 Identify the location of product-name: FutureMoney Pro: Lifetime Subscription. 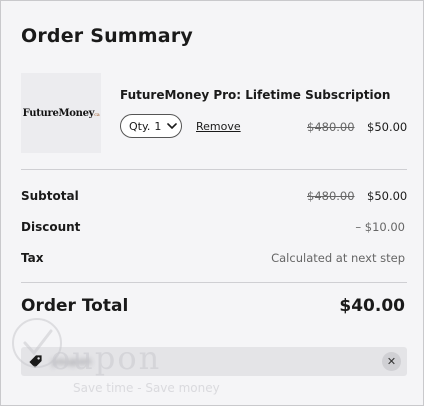
(255, 95).